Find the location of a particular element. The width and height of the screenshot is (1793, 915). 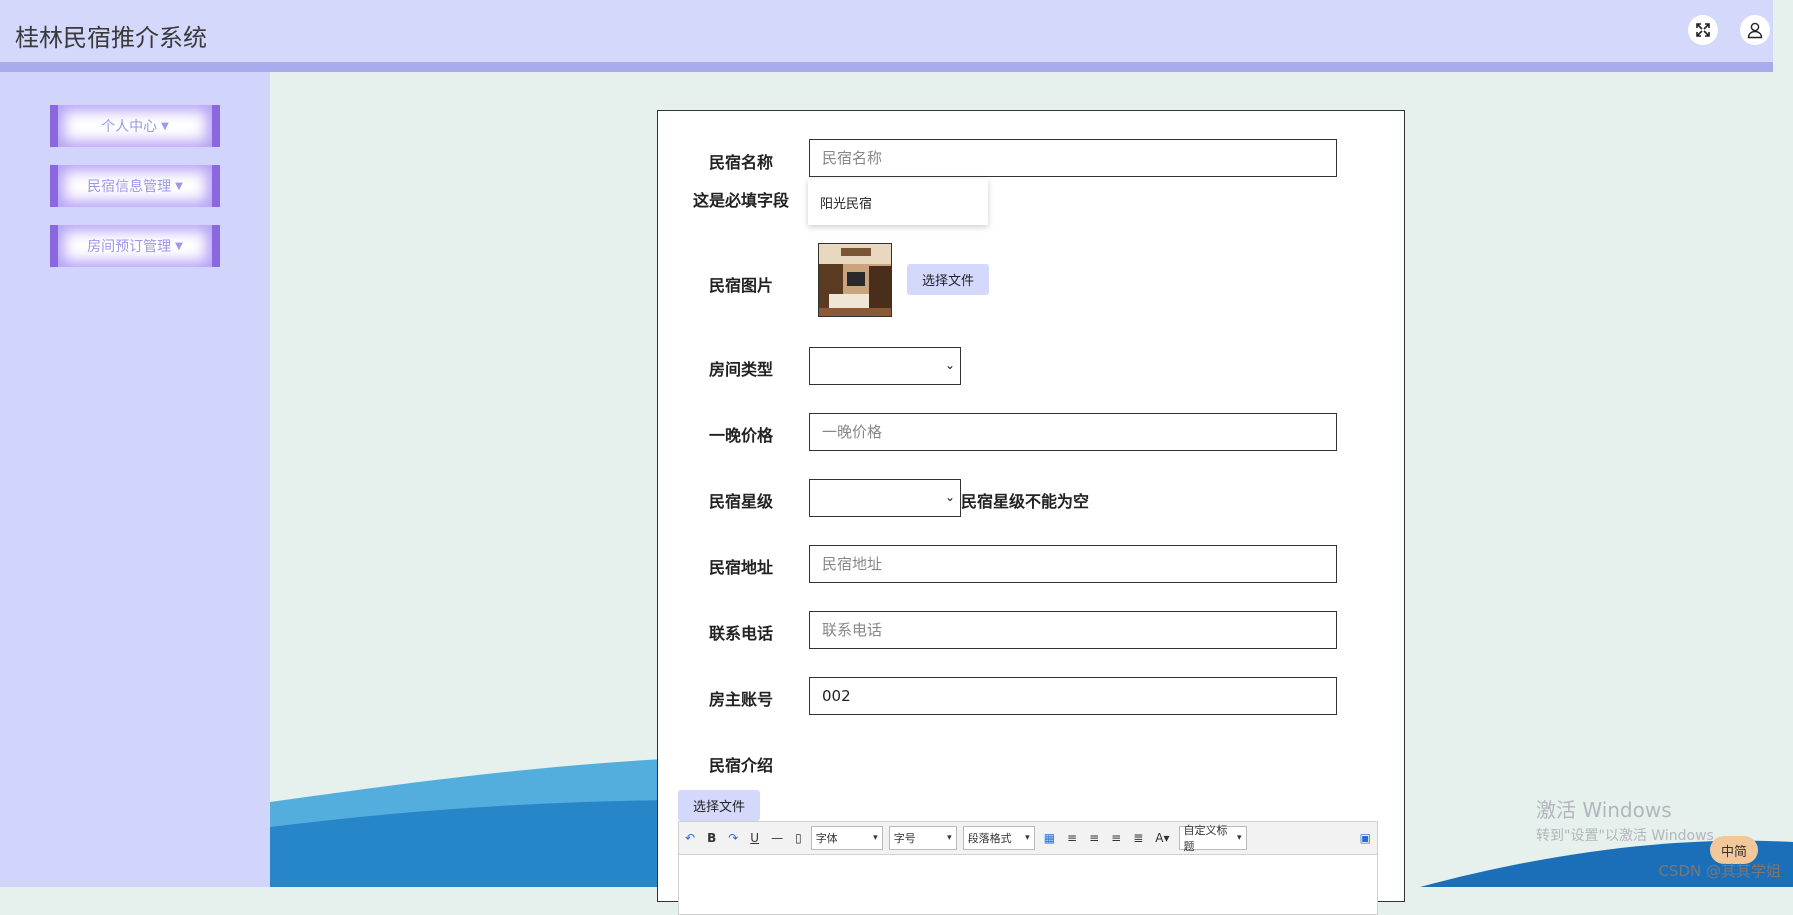

price-input is located at coordinates (1073, 432).